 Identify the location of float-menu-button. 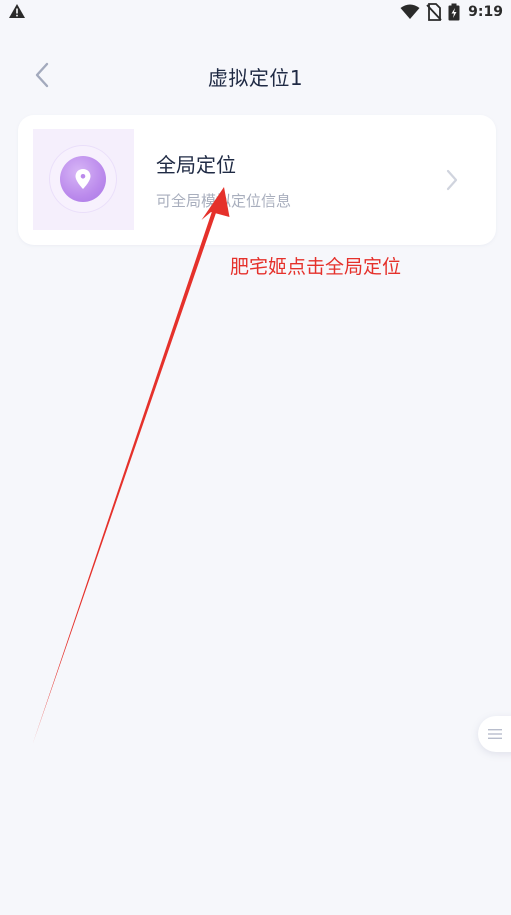
(494, 734).